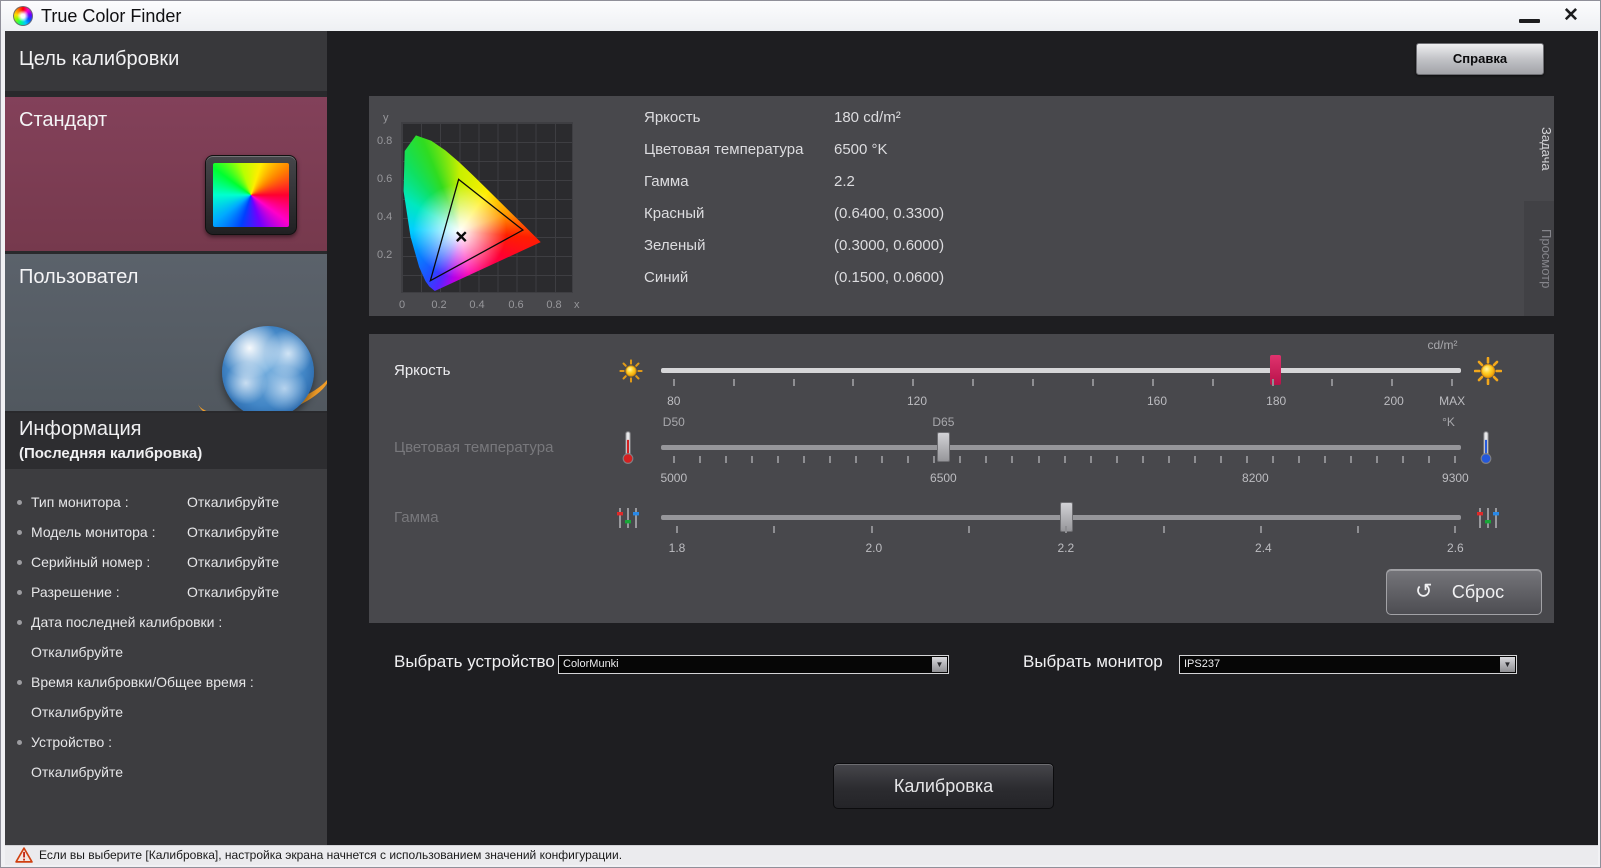  What do you see at coordinates (1478, 592) in the screenshot?
I see `reset-label: Сброс` at bounding box center [1478, 592].